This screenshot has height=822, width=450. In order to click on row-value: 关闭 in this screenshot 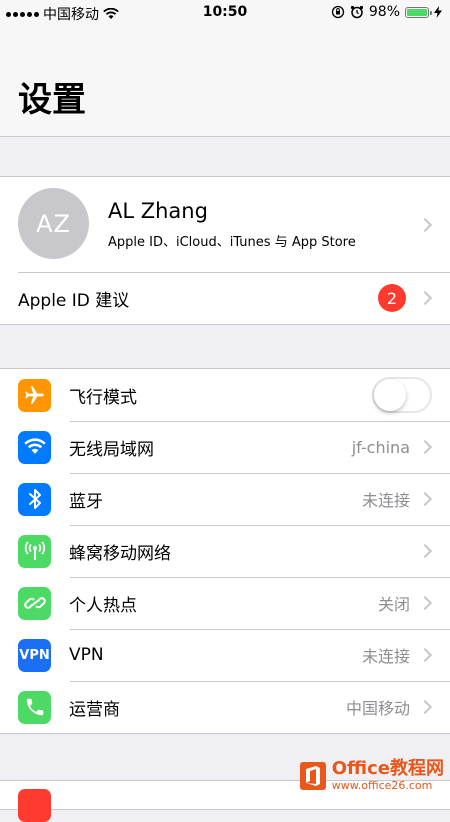, I will do `click(393, 604)`.